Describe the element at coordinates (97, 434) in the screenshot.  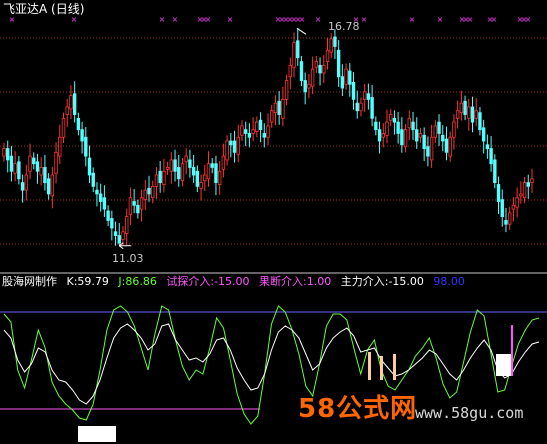
I see `signal-block` at that location.